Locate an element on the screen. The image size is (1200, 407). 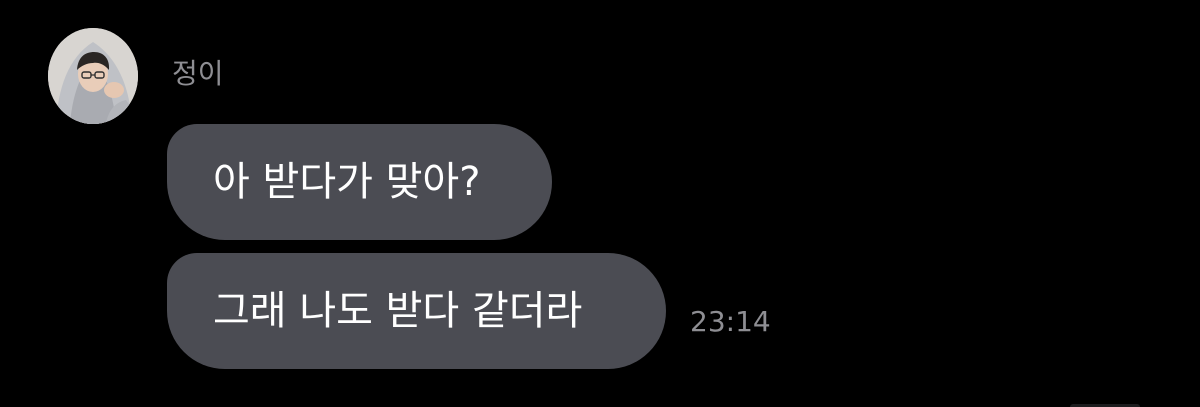
profile-photo-icon is located at coordinates (93, 76).